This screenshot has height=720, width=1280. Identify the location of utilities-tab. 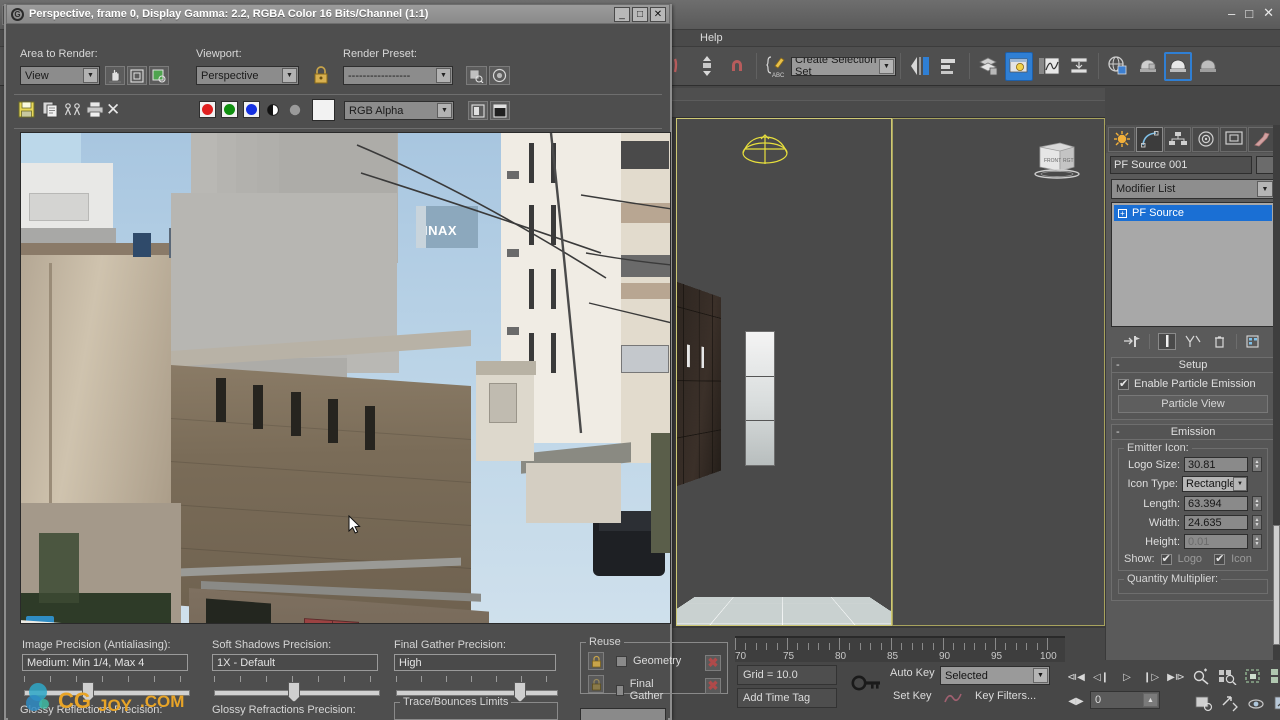
(1261, 139).